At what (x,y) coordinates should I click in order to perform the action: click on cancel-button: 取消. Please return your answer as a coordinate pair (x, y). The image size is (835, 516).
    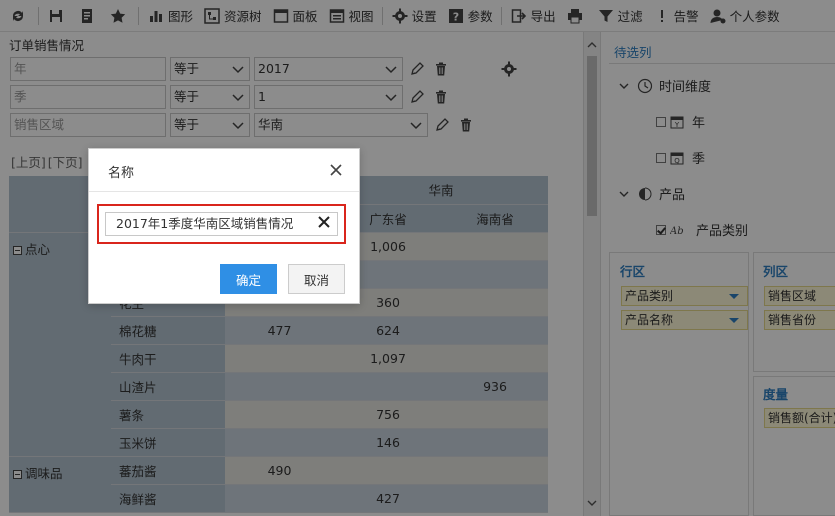
    Looking at the image, I should click on (316, 279).